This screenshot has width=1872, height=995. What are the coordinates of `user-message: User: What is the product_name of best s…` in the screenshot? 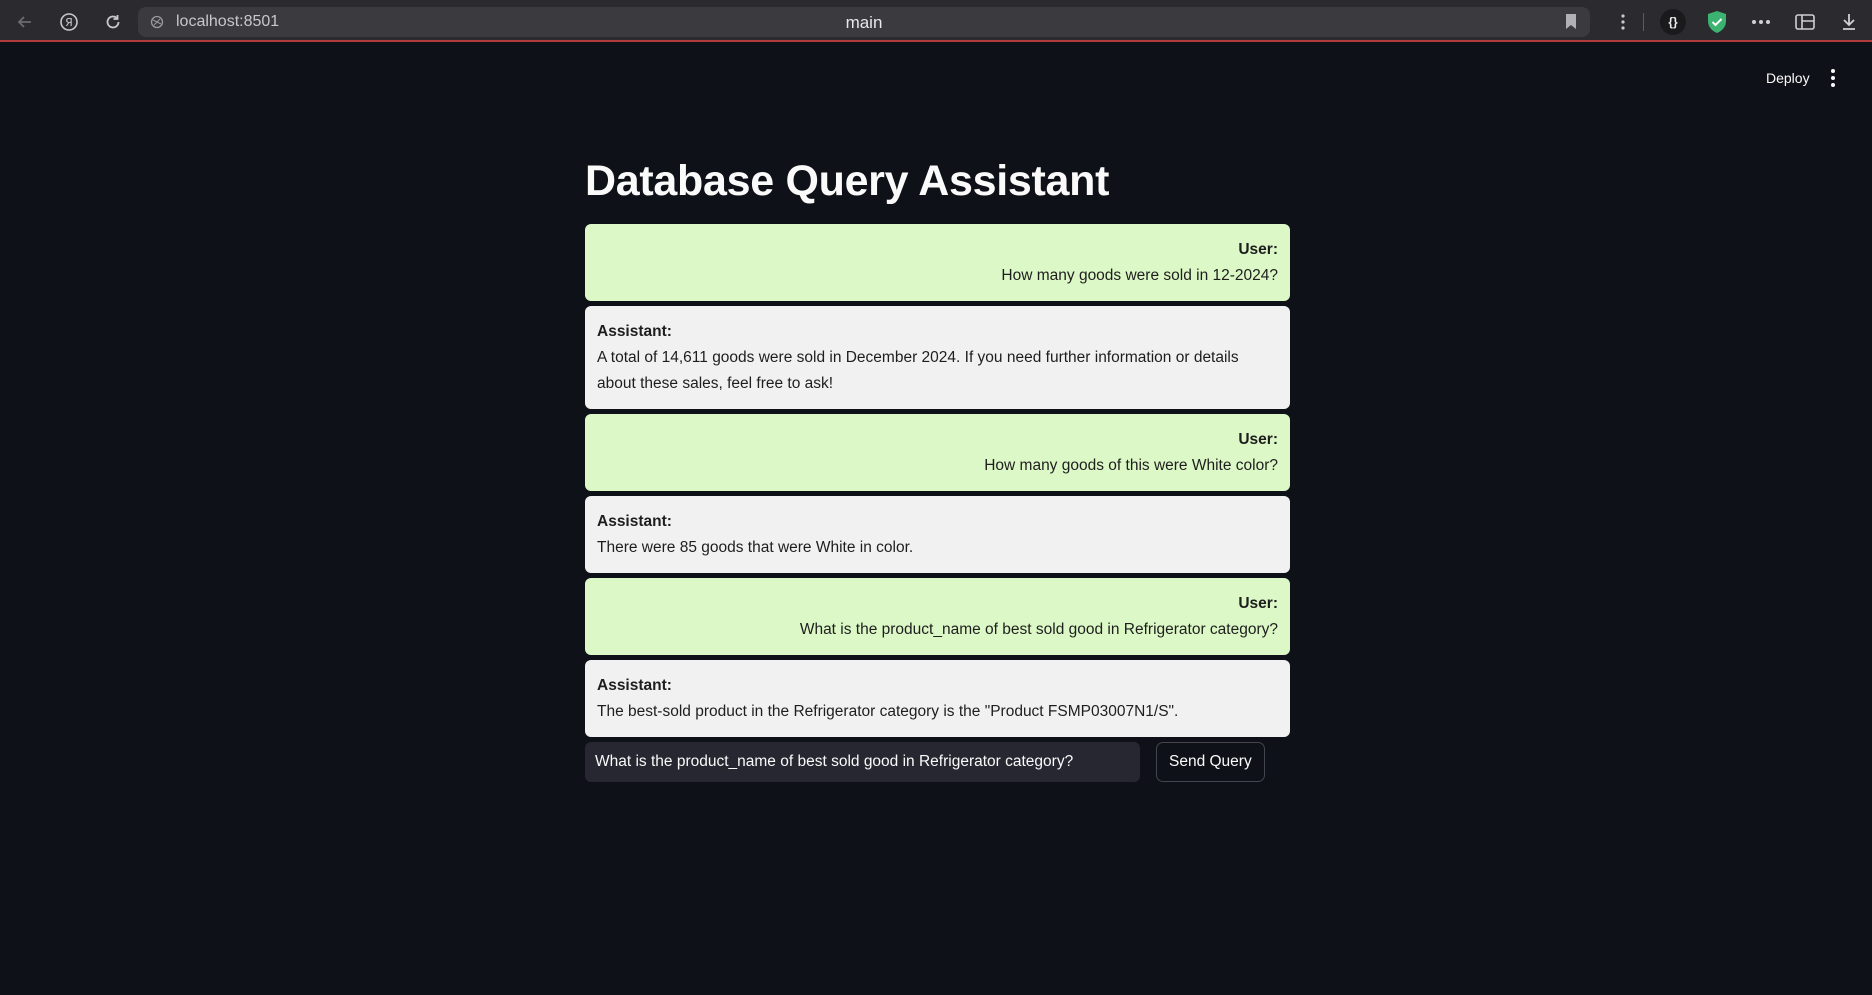 It's located at (937, 616).